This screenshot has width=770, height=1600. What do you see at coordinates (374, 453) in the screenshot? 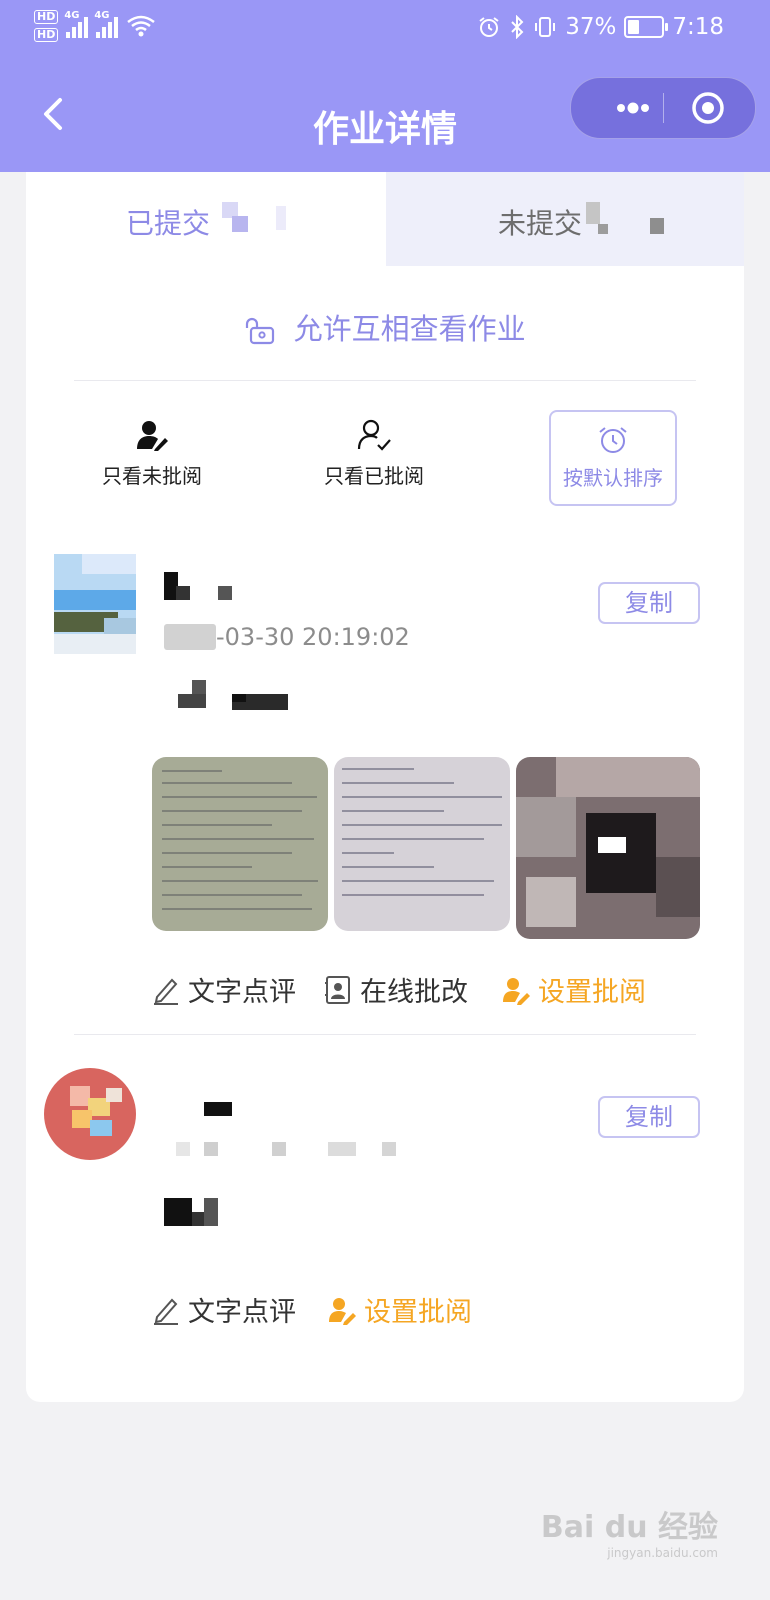
I see `filter-reviewed: 只看已批阅` at bounding box center [374, 453].